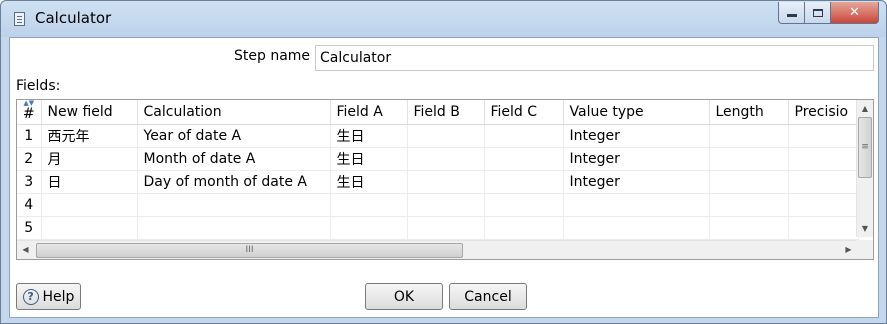  What do you see at coordinates (29, 182) in the screenshot?
I see `row-number: 3` at bounding box center [29, 182].